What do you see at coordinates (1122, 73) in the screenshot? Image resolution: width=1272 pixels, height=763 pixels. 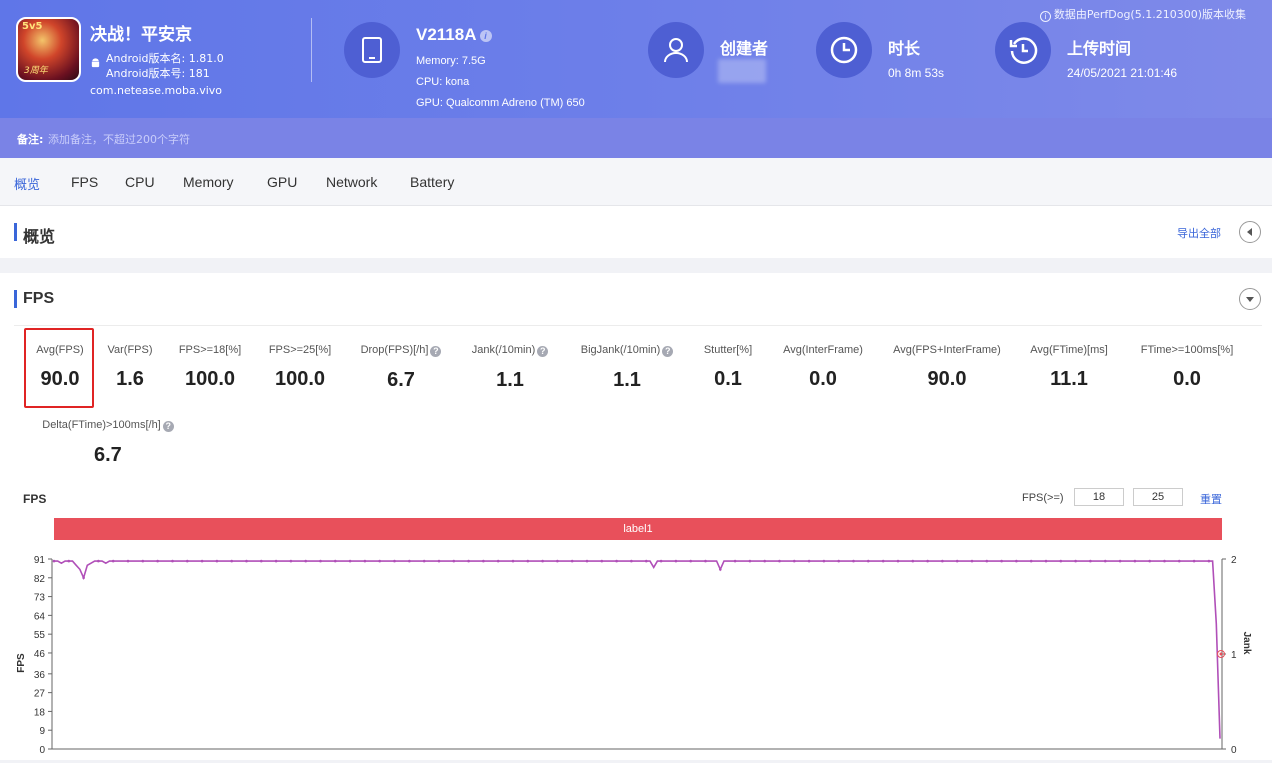 I see `upload-time-value: 24/05/2021 21:01:46` at bounding box center [1122, 73].